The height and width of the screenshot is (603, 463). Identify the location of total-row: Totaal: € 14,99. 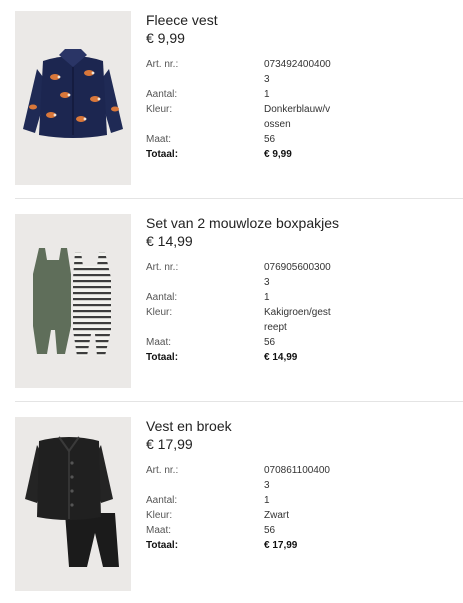
(296, 357).